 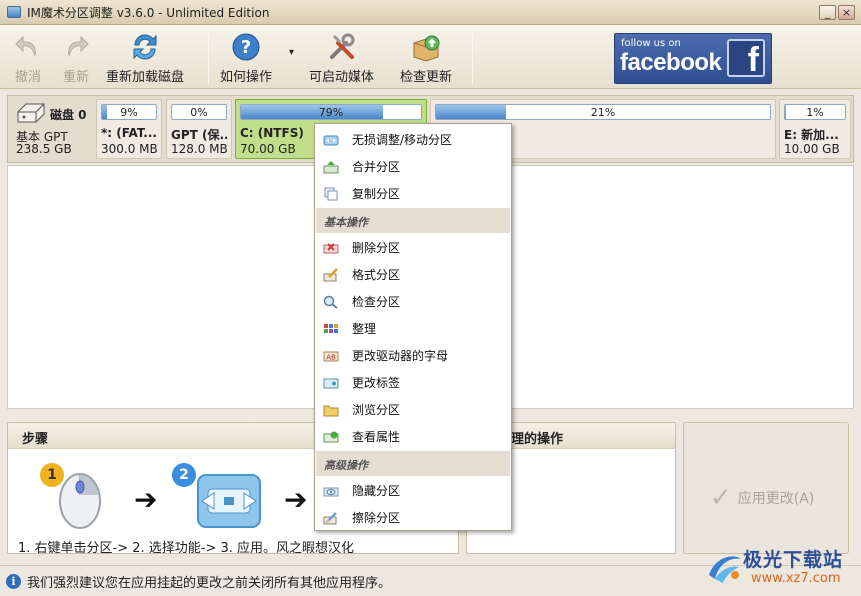 I want to click on disk-size: 238.5 GB, so click(x=44, y=149).